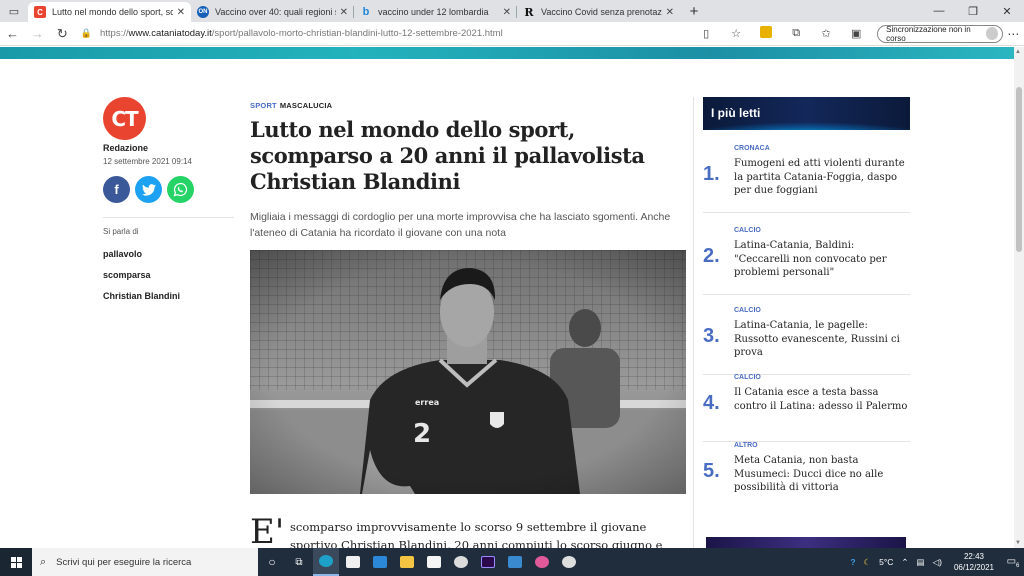 The image size is (1024, 576). Describe the element at coordinates (170, 33) in the screenshot. I see `url-host: www.cataniatoday.it` at that location.